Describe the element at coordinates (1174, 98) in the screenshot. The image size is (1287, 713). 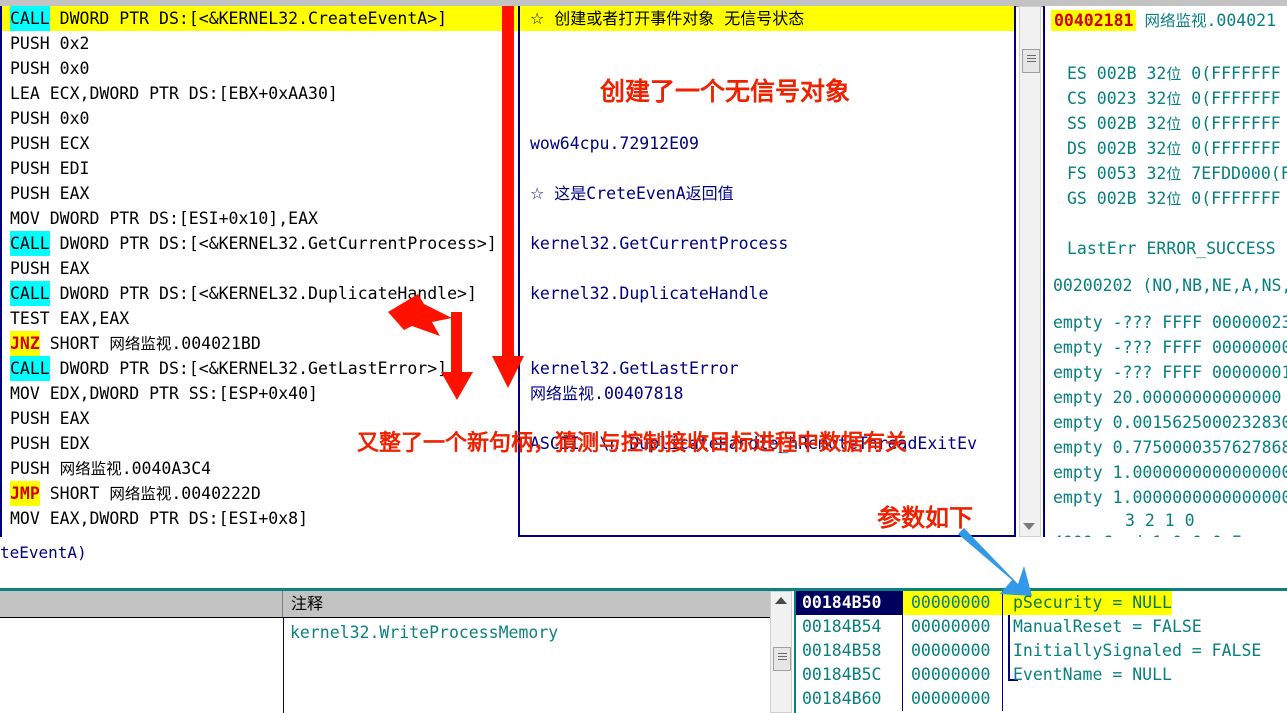
I see `segment-register-text: CS 0023 32位 0(FFFFFFF` at that location.